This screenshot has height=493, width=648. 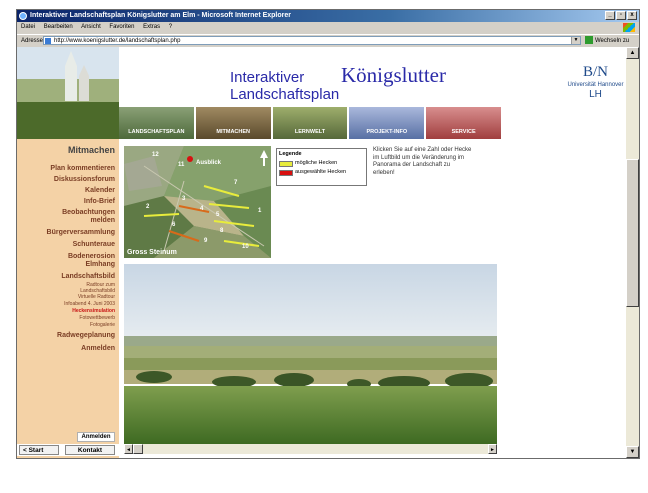 I want to click on sidebar-heading: Mitmachen, so click(x=91, y=150).